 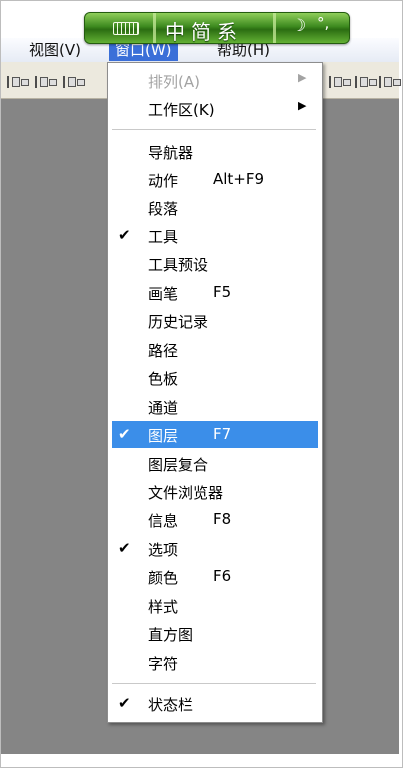 I want to click on menu-item-brushes: 画笔 F5, so click(x=215, y=292).